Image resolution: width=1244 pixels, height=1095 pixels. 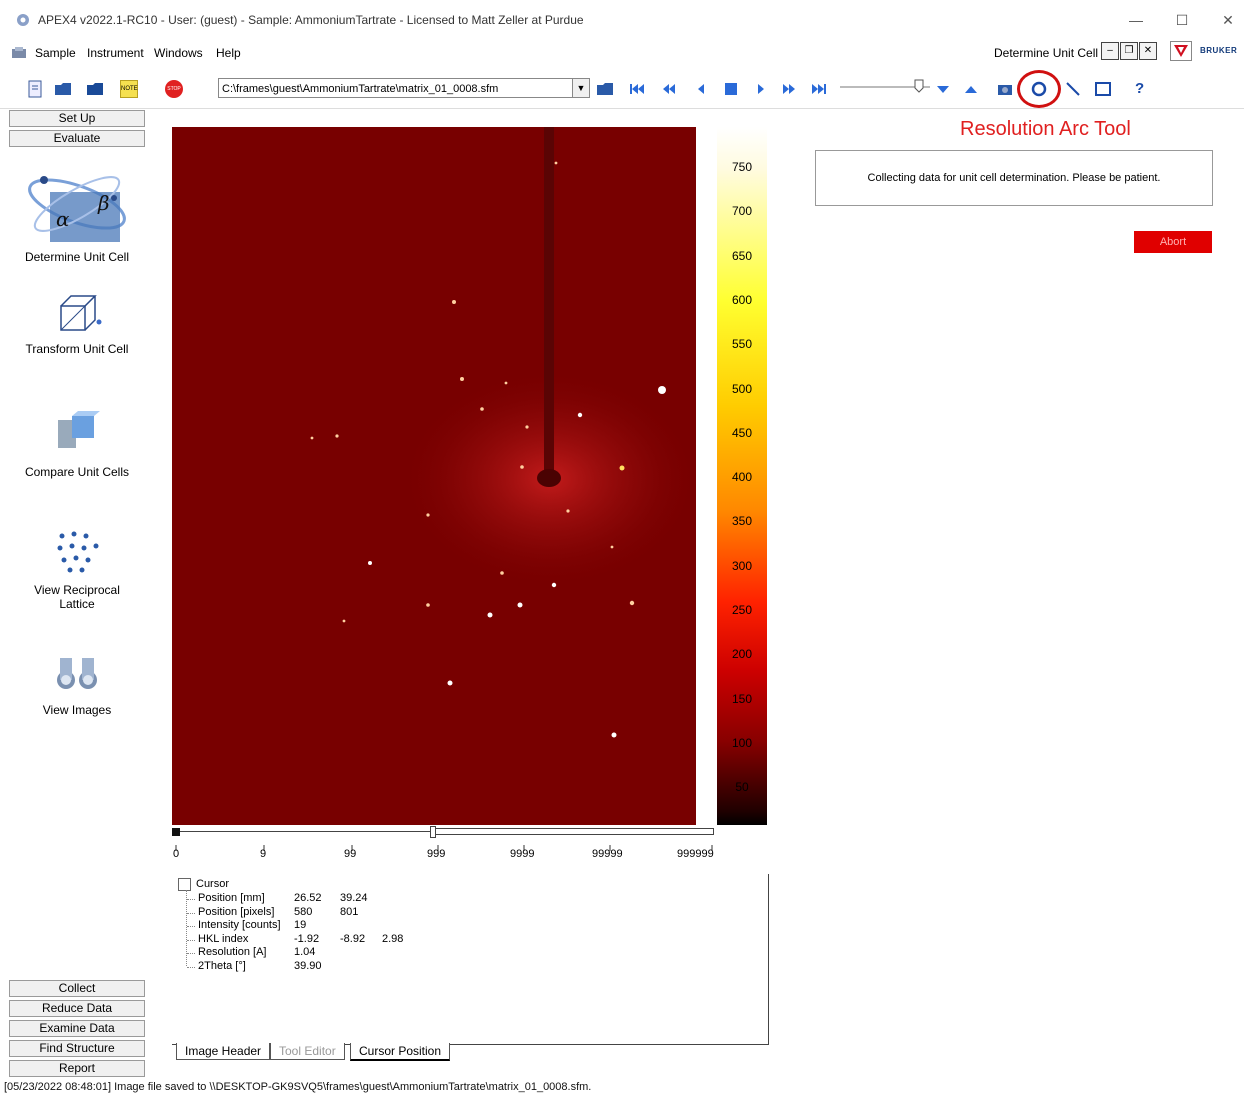 What do you see at coordinates (349, 911) in the screenshot?
I see `cursor-info-v2: 801` at bounding box center [349, 911].